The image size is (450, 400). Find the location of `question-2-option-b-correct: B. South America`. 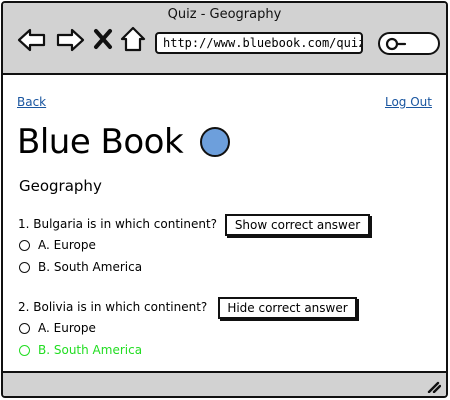

question-2-option-b-correct: B. South America is located at coordinates (80, 350).